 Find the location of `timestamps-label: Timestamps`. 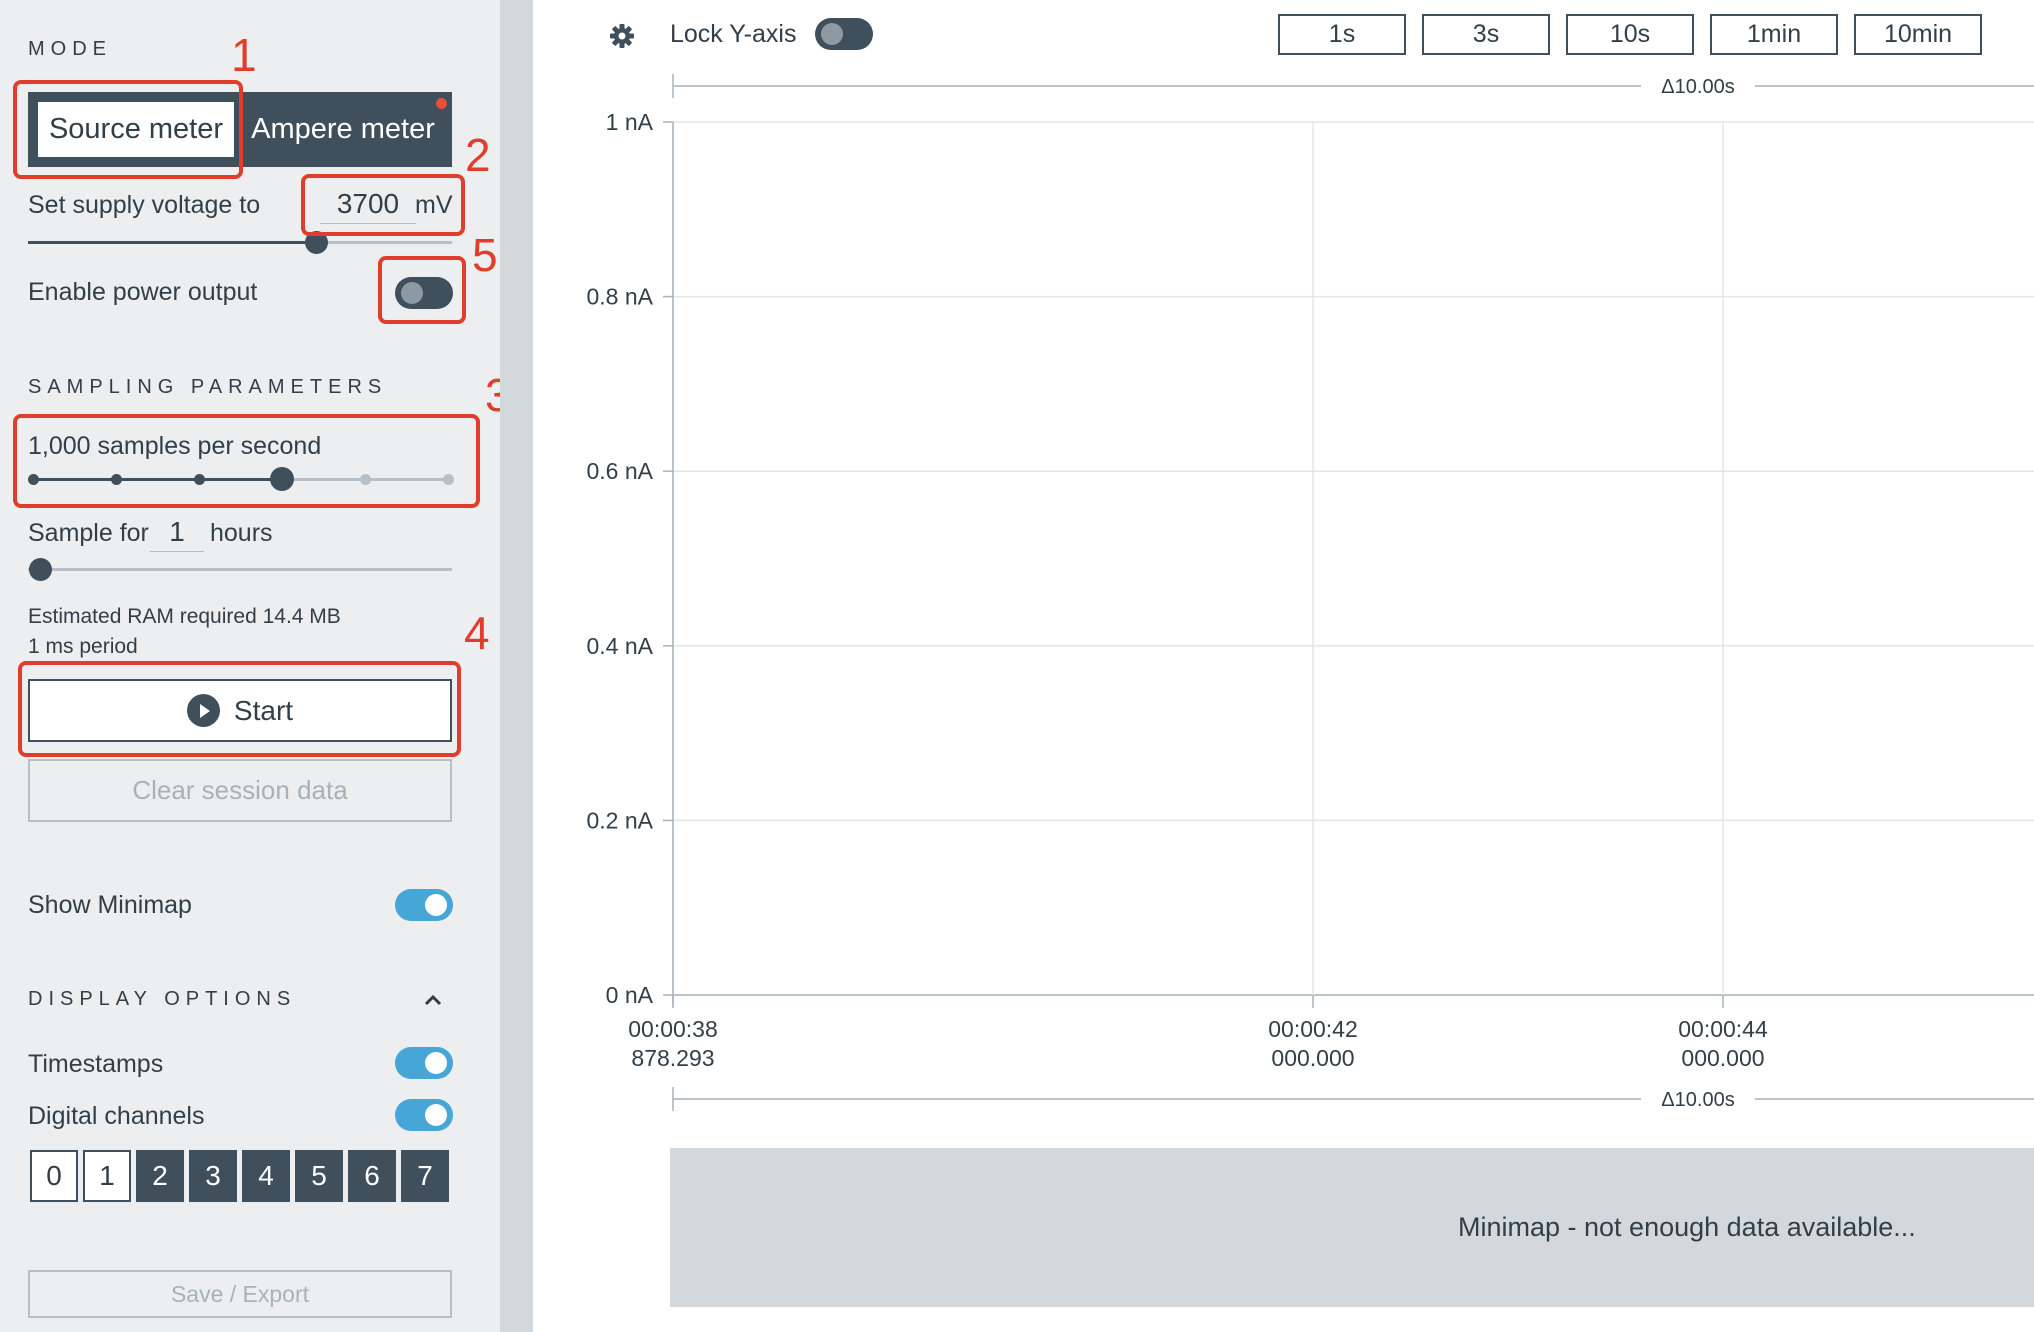

timestamps-label: Timestamps is located at coordinates (96, 1064).